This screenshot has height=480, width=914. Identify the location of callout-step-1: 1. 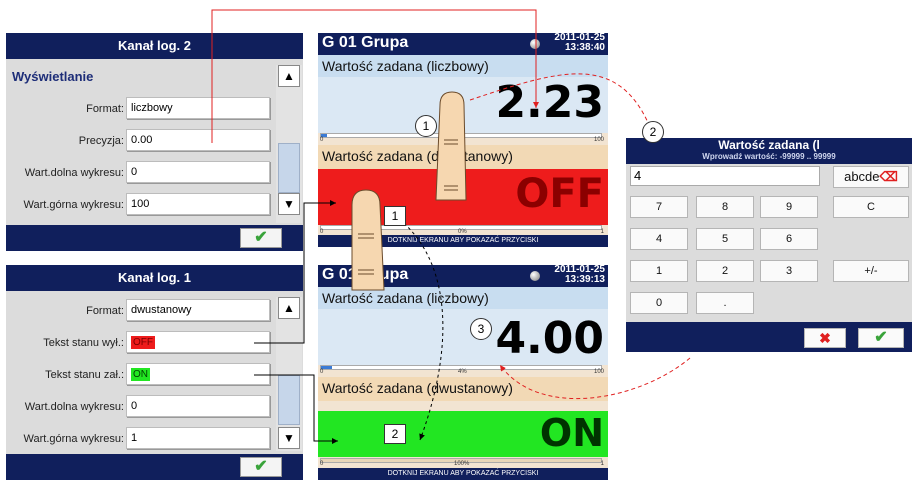
(426, 126).